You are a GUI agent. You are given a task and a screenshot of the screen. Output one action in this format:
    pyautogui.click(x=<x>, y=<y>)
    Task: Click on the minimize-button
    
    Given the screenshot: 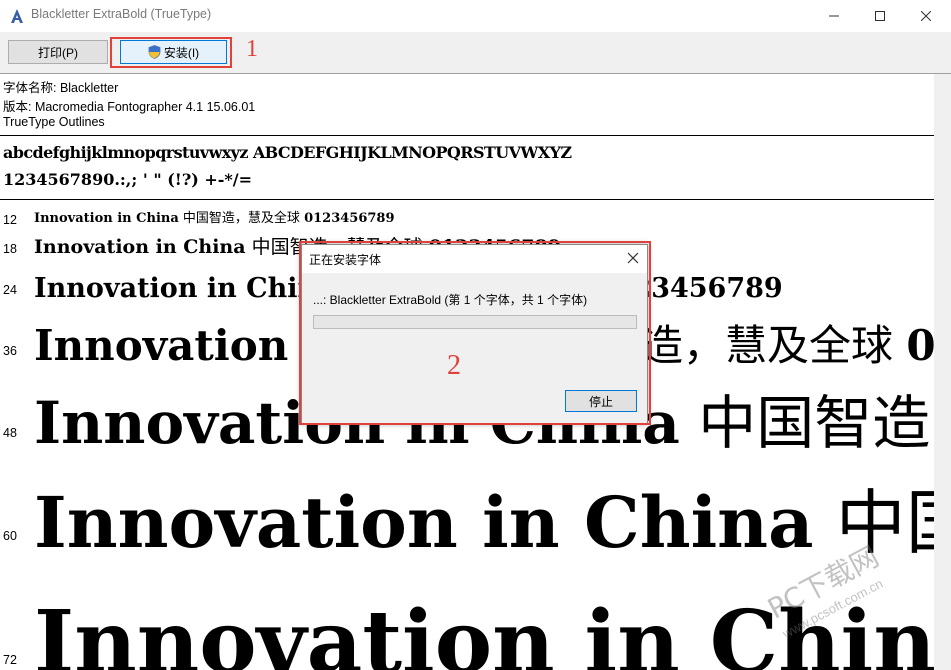 What is the action you would take?
    pyautogui.click(x=834, y=16)
    